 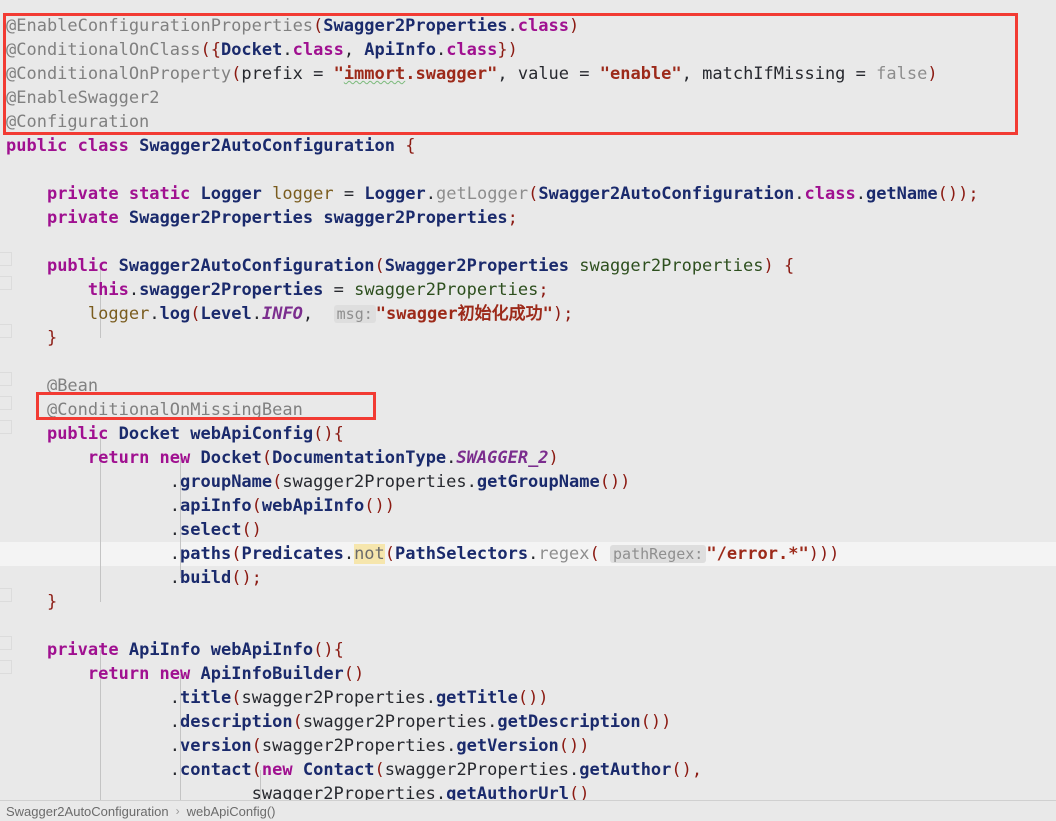 What do you see at coordinates (528, 146) in the screenshot?
I see `code-line: public class Swagger2AutoConfiguration {` at bounding box center [528, 146].